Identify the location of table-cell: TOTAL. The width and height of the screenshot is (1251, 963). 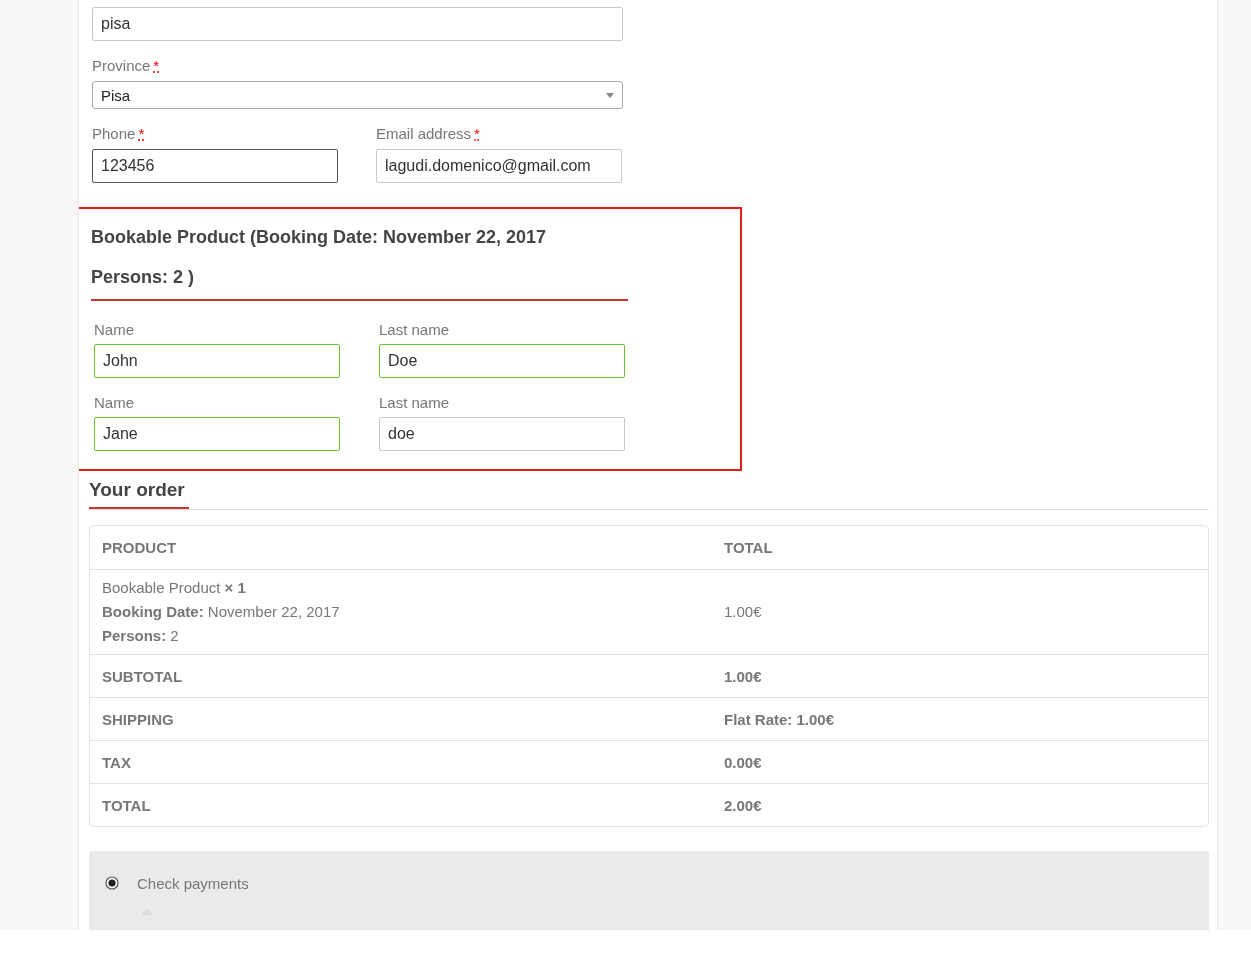
(401, 804).